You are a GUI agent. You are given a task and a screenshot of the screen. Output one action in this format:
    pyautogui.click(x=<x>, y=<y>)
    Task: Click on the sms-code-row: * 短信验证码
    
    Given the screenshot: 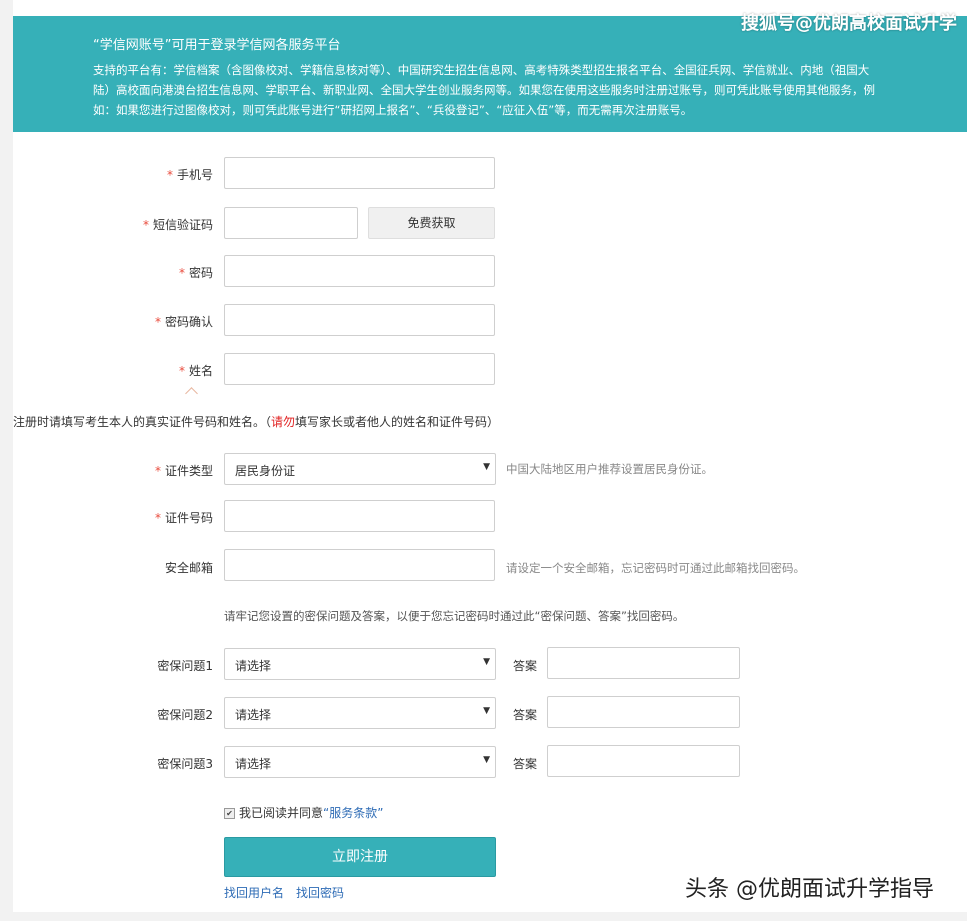 What is the action you would take?
    pyautogui.click(x=113, y=224)
    